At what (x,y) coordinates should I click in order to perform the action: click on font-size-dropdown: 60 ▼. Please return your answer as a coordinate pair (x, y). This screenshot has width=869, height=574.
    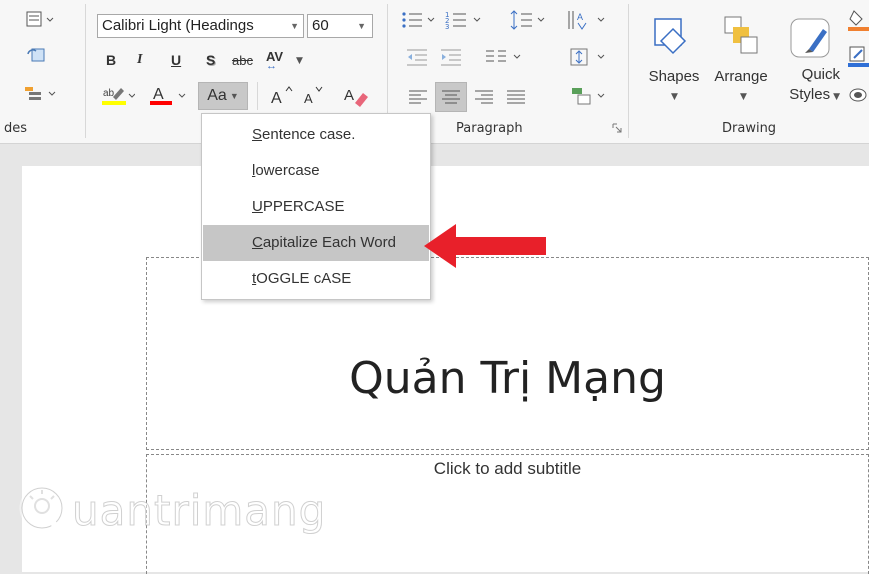
    Looking at the image, I should click on (340, 26).